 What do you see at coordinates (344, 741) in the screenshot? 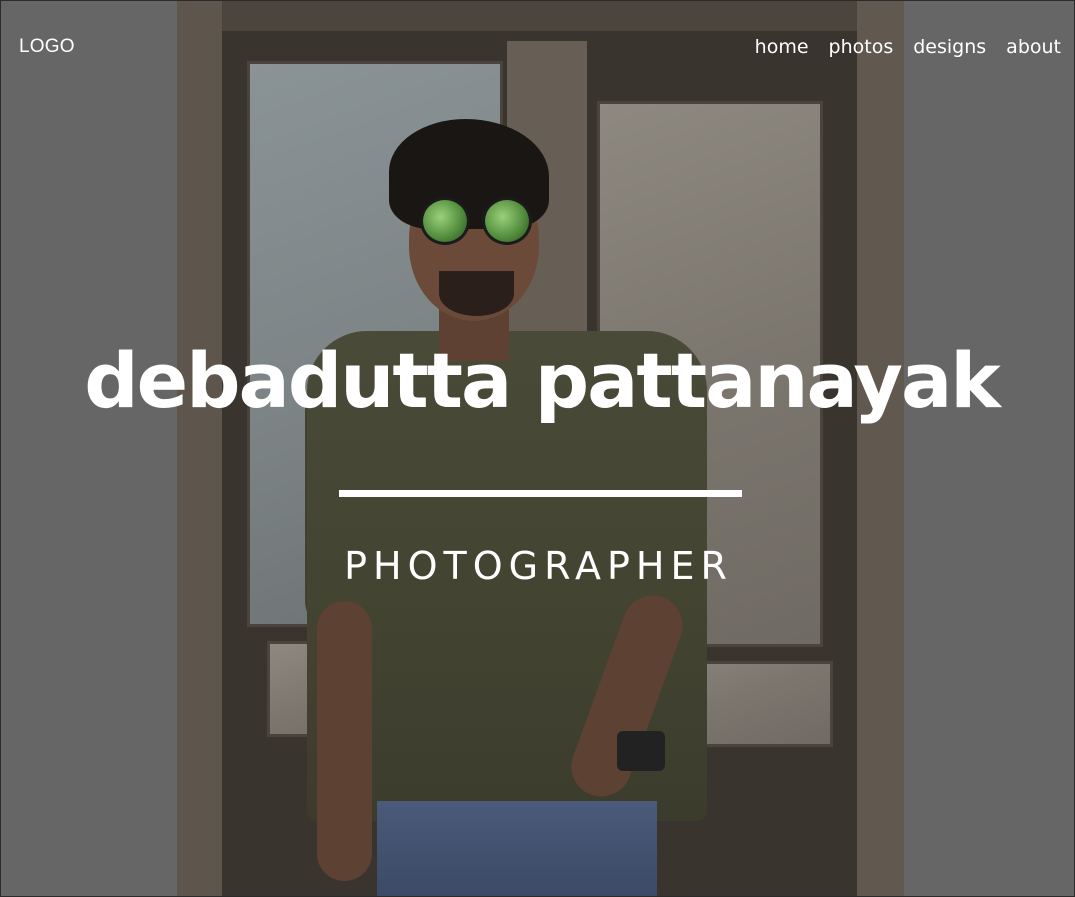
I see `left-forearm` at bounding box center [344, 741].